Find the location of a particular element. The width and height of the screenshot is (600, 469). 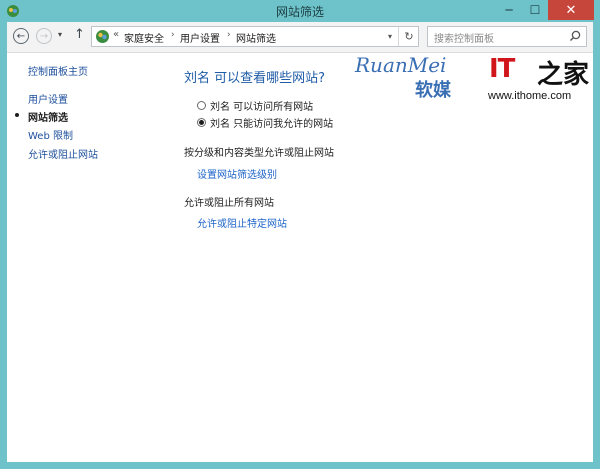

option-allowed-only: 刘名 只能访问我允许的网站 is located at coordinates (265, 122).